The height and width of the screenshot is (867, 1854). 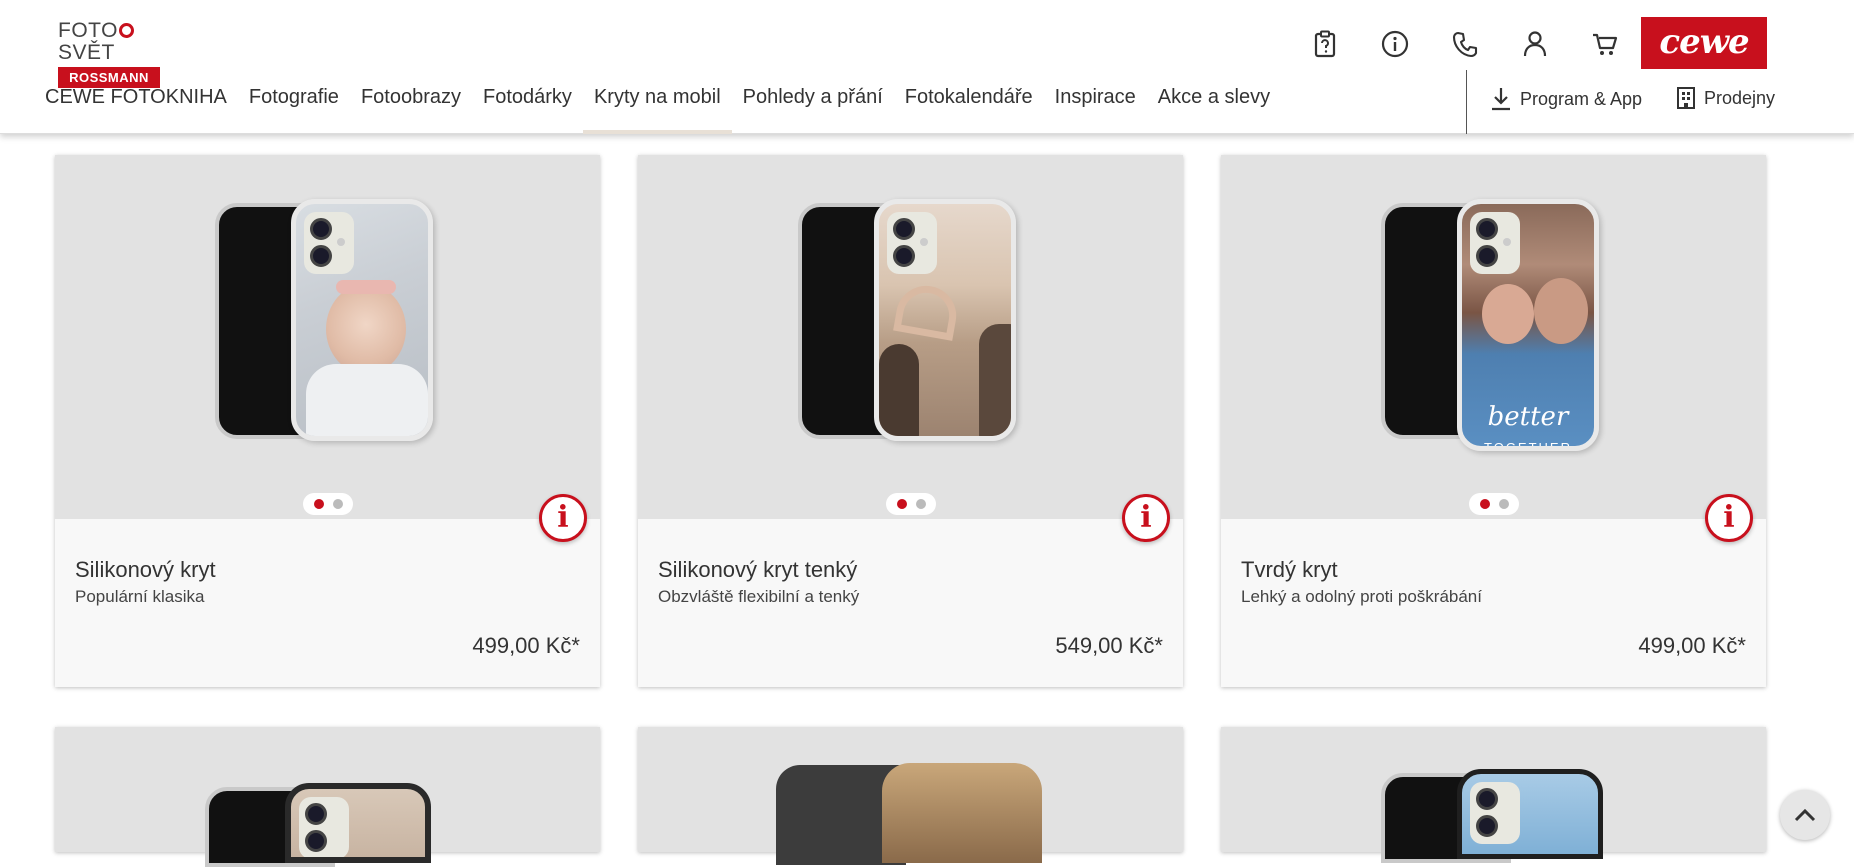 I want to click on download-icon, so click(x=1501, y=99).